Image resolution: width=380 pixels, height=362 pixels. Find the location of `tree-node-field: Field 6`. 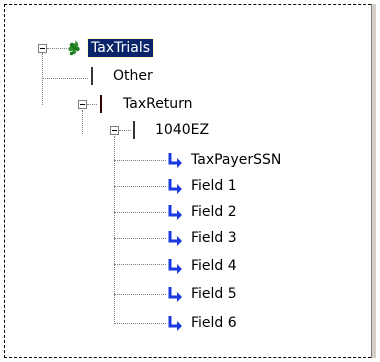

tree-node-field: Field 6 is located at coordinates (203, 323).